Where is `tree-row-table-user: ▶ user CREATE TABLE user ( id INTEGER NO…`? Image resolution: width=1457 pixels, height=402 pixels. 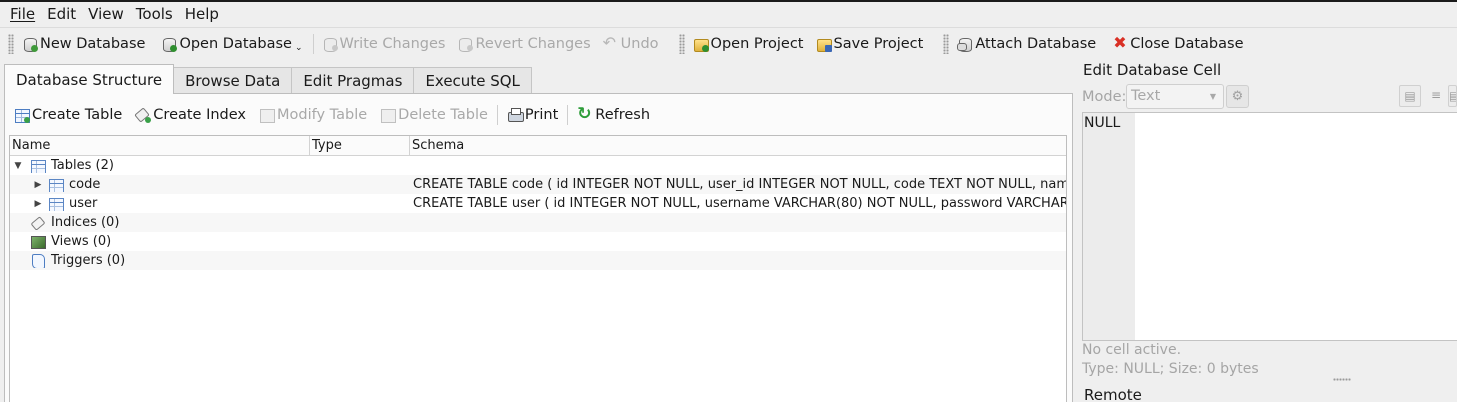 tree-row-table-user: ▶ user CREATE TABLE user ( id INTEGER NO… is located at coordinates (538, 203).